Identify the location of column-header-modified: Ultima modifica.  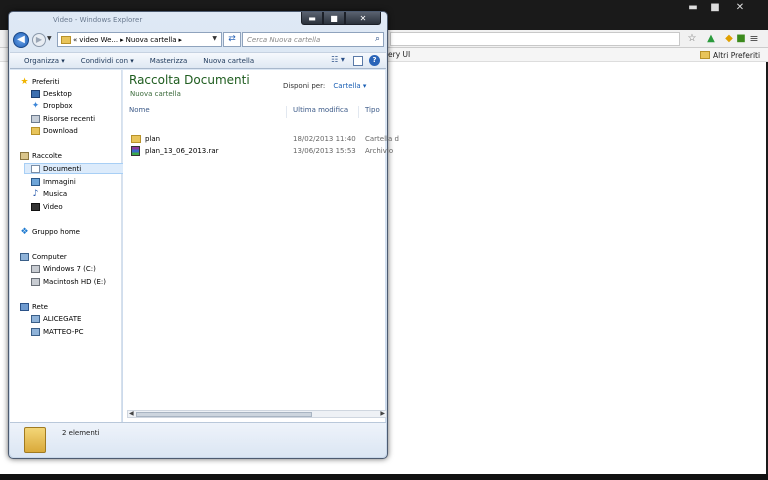
(326, 112).